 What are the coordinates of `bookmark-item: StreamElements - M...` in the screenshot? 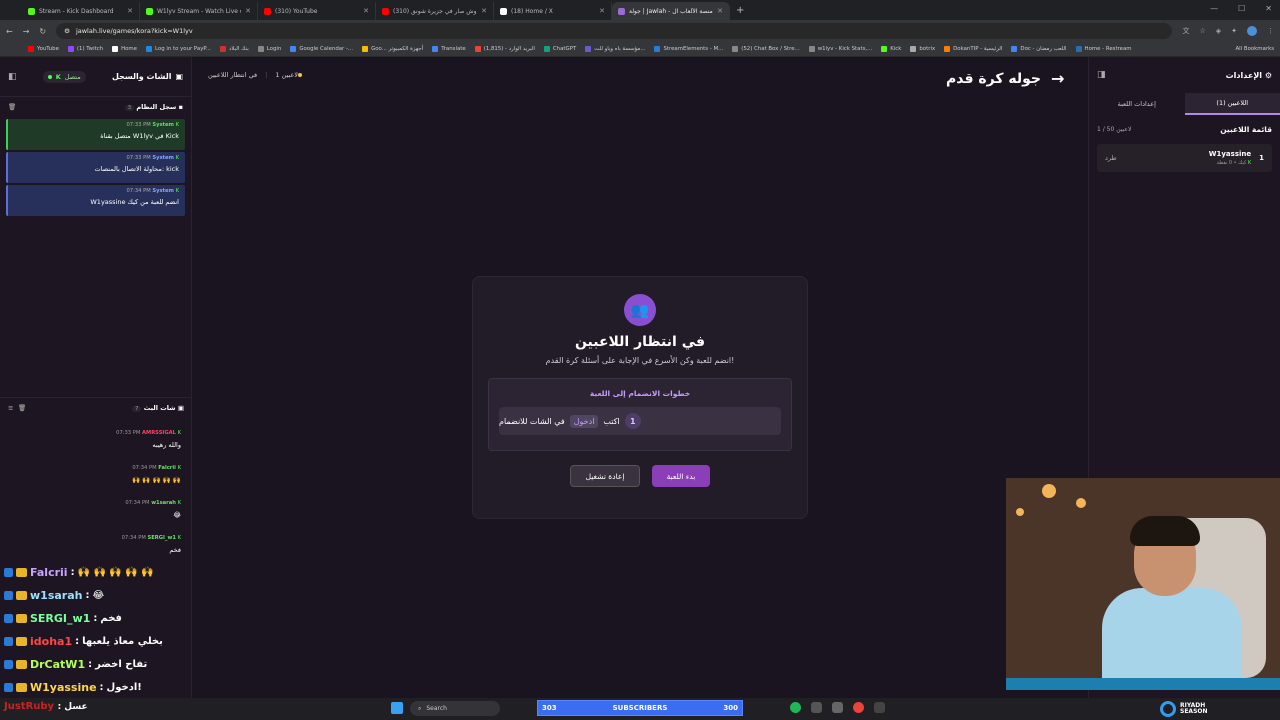 It's located at (688, 49).